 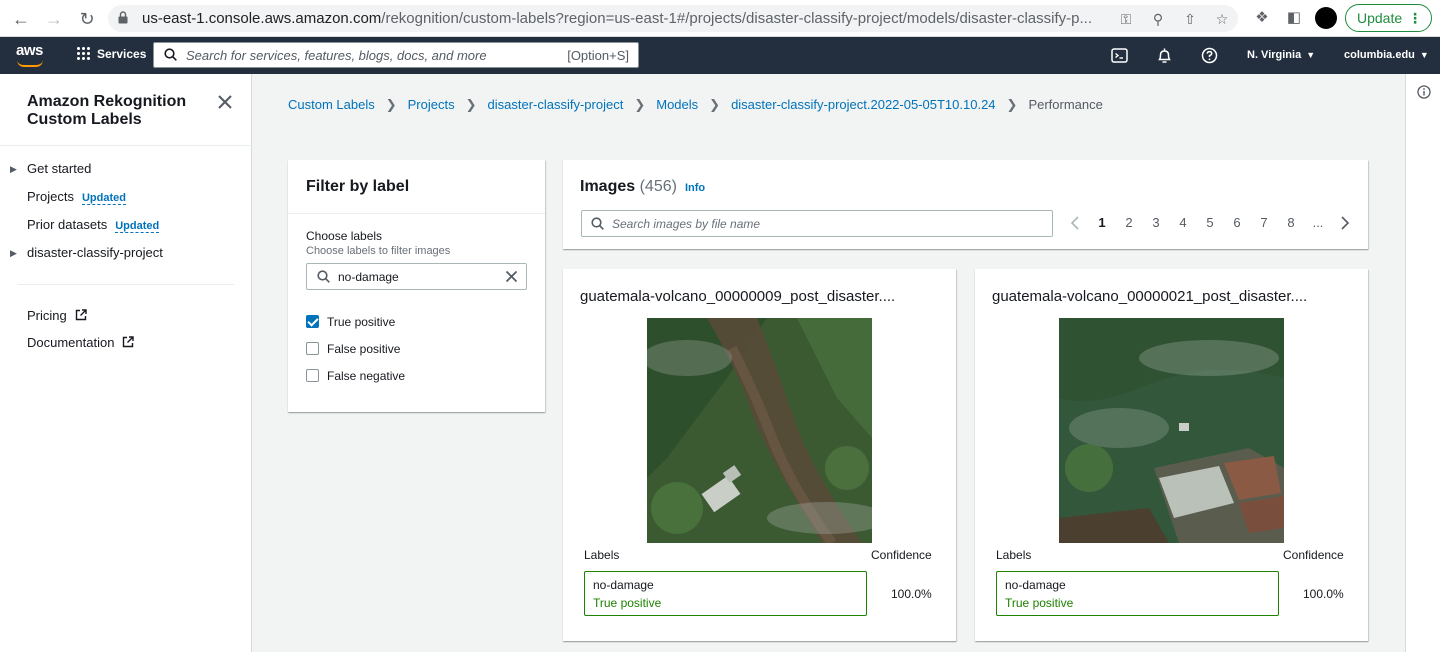 I want to click on breadcrumb-link-models: Models, so click(x=677, y=104).